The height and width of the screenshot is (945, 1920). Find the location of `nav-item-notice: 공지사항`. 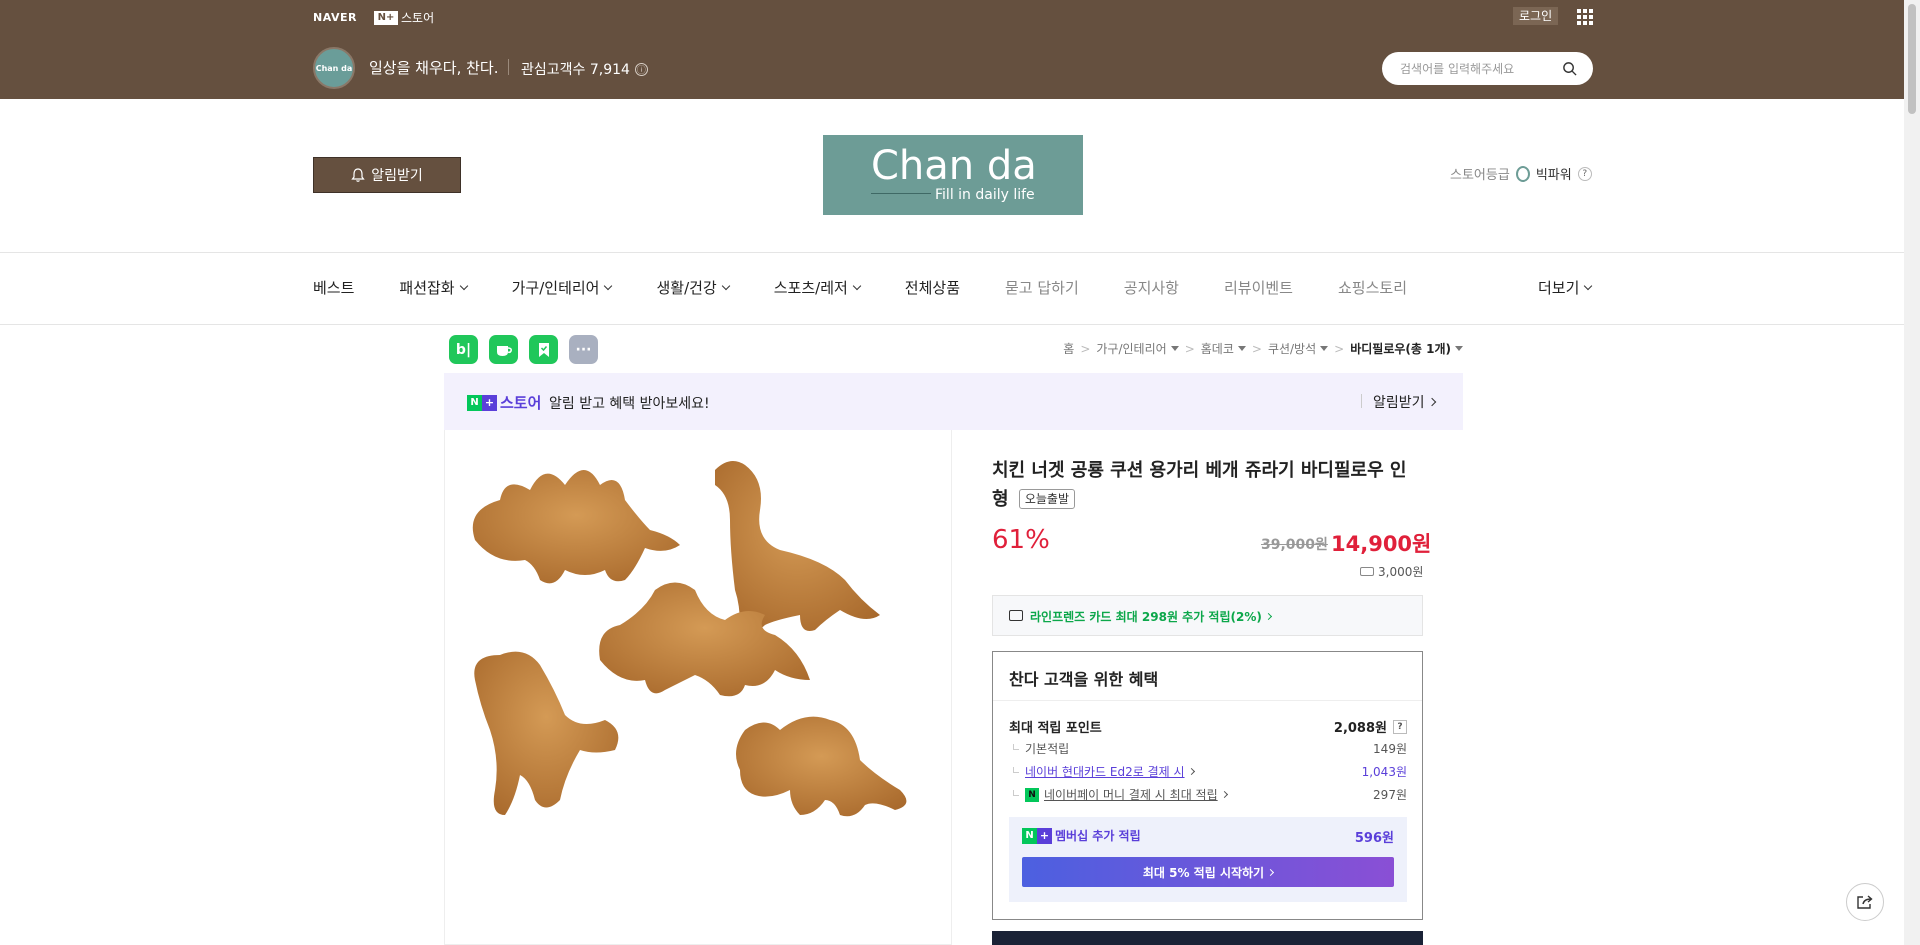

nav-item-notice: 공지사항 is located at coordinates (1151, 287).